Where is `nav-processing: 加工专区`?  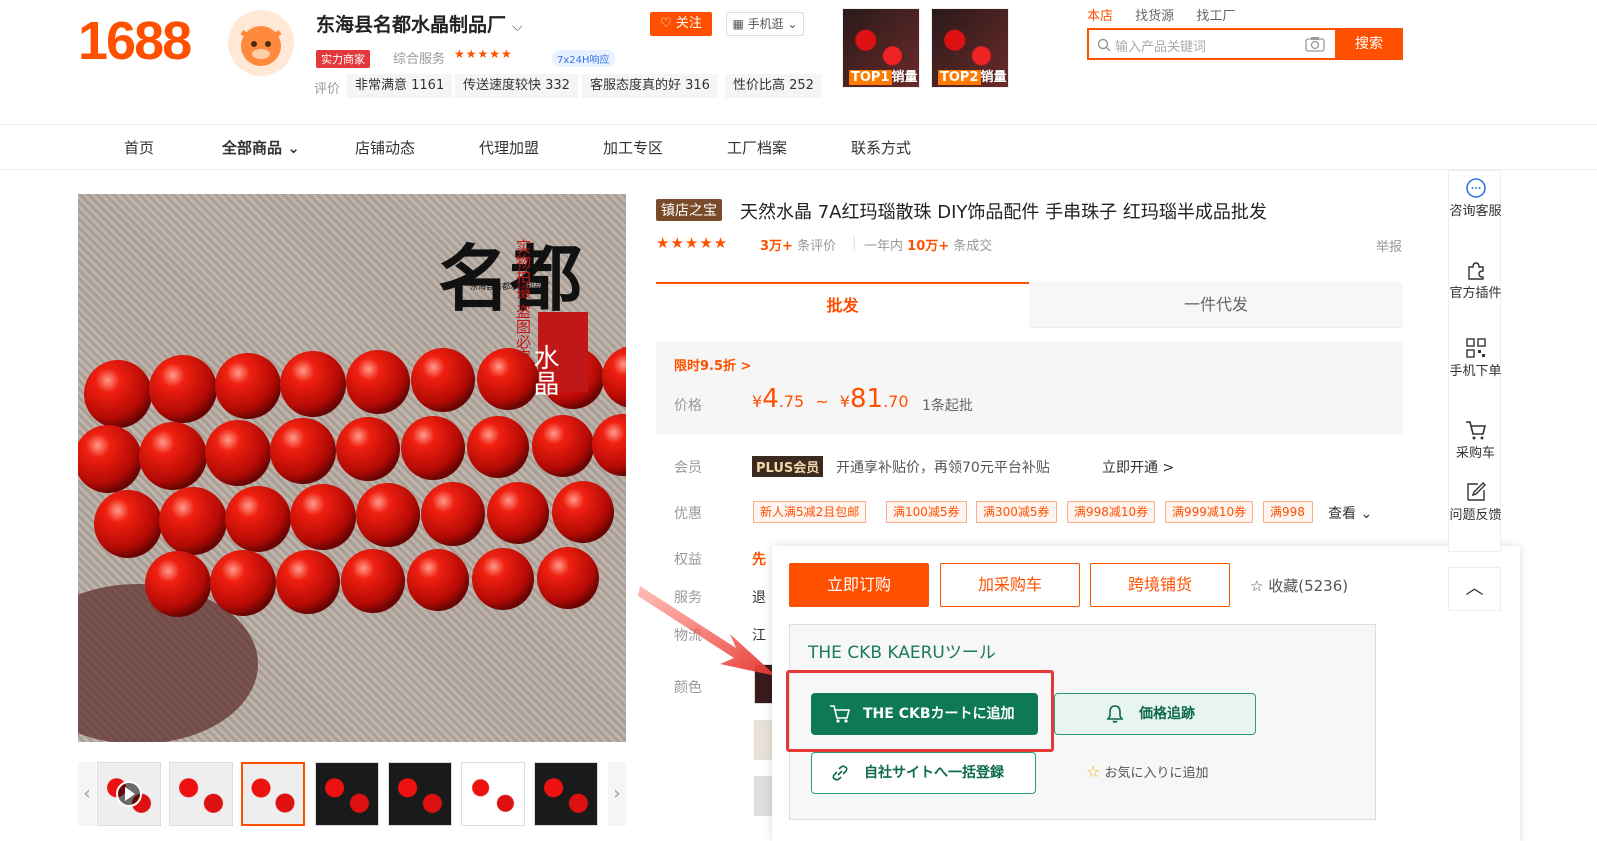
nav-processing: 加工专区 is located at coordinates (633, 147).